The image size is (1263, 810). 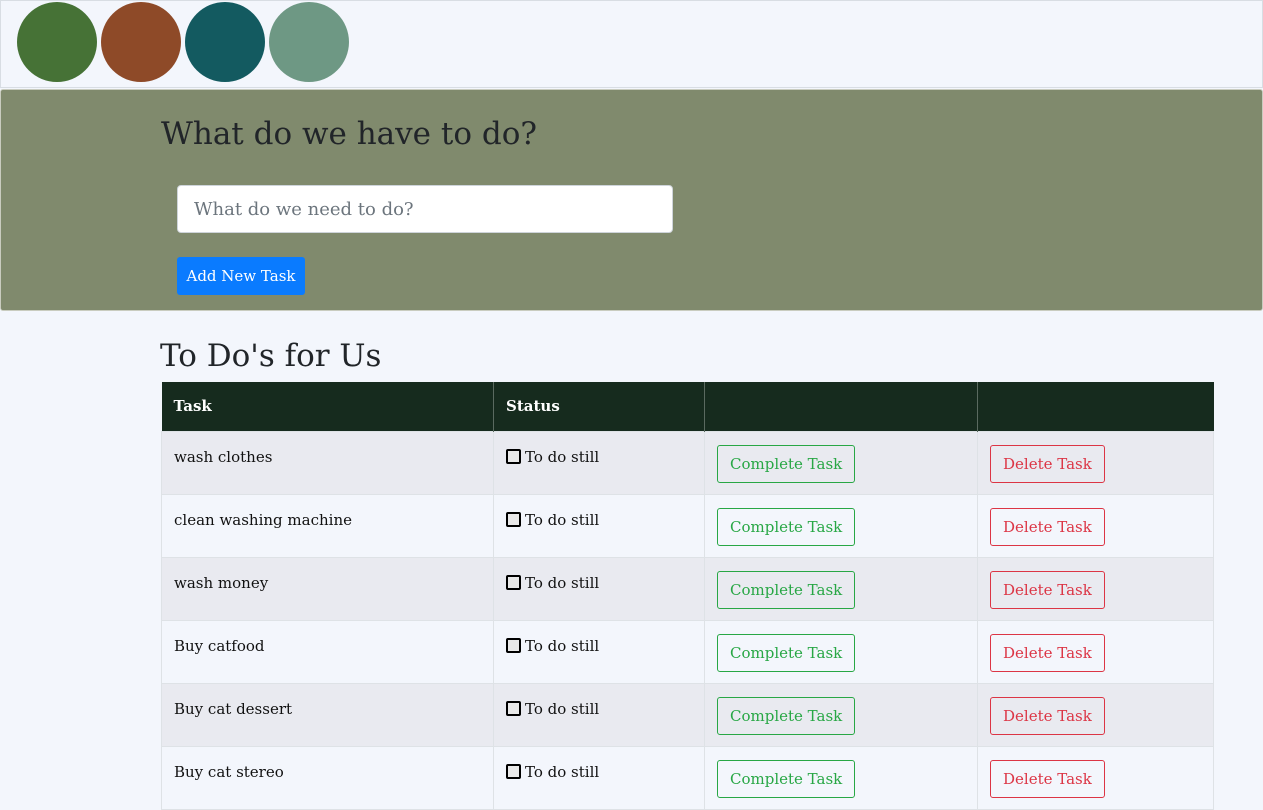 I want to click on task-name: wash clothes, so click(x=223, y=456).